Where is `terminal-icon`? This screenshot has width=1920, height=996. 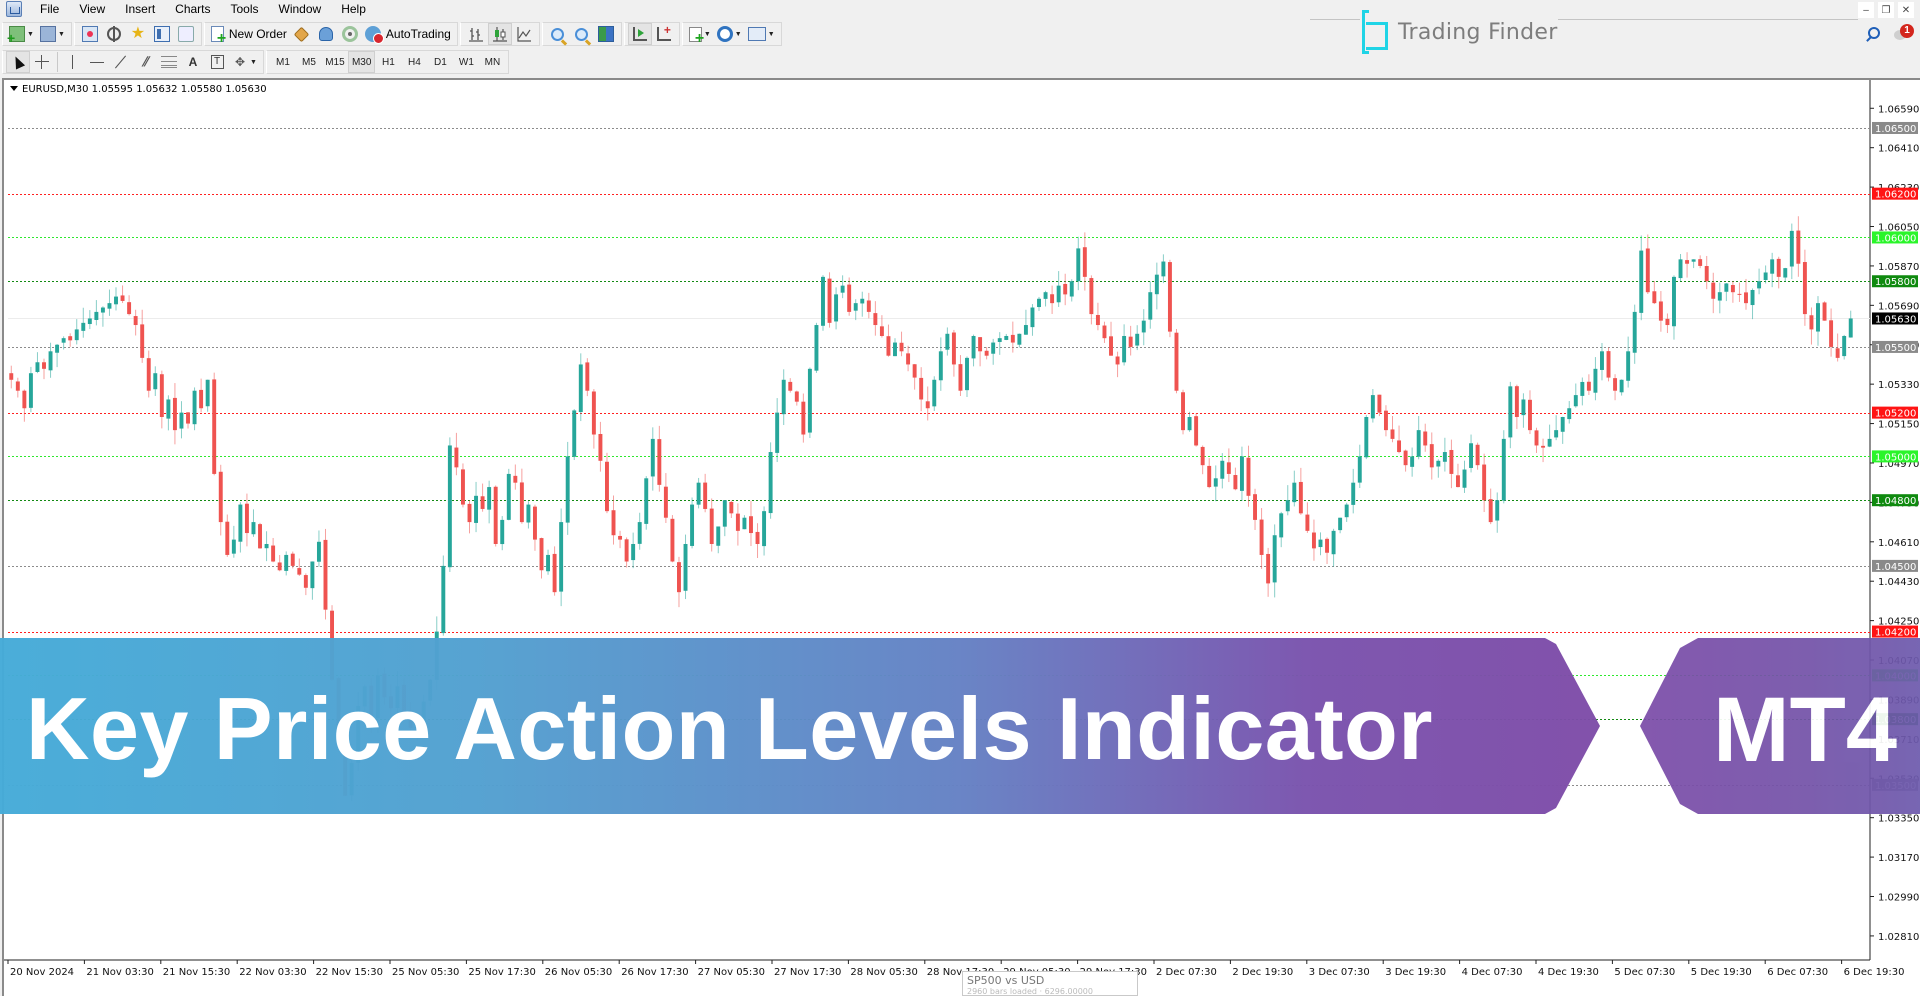
terminal-icon is located at coordinates (161, 34).